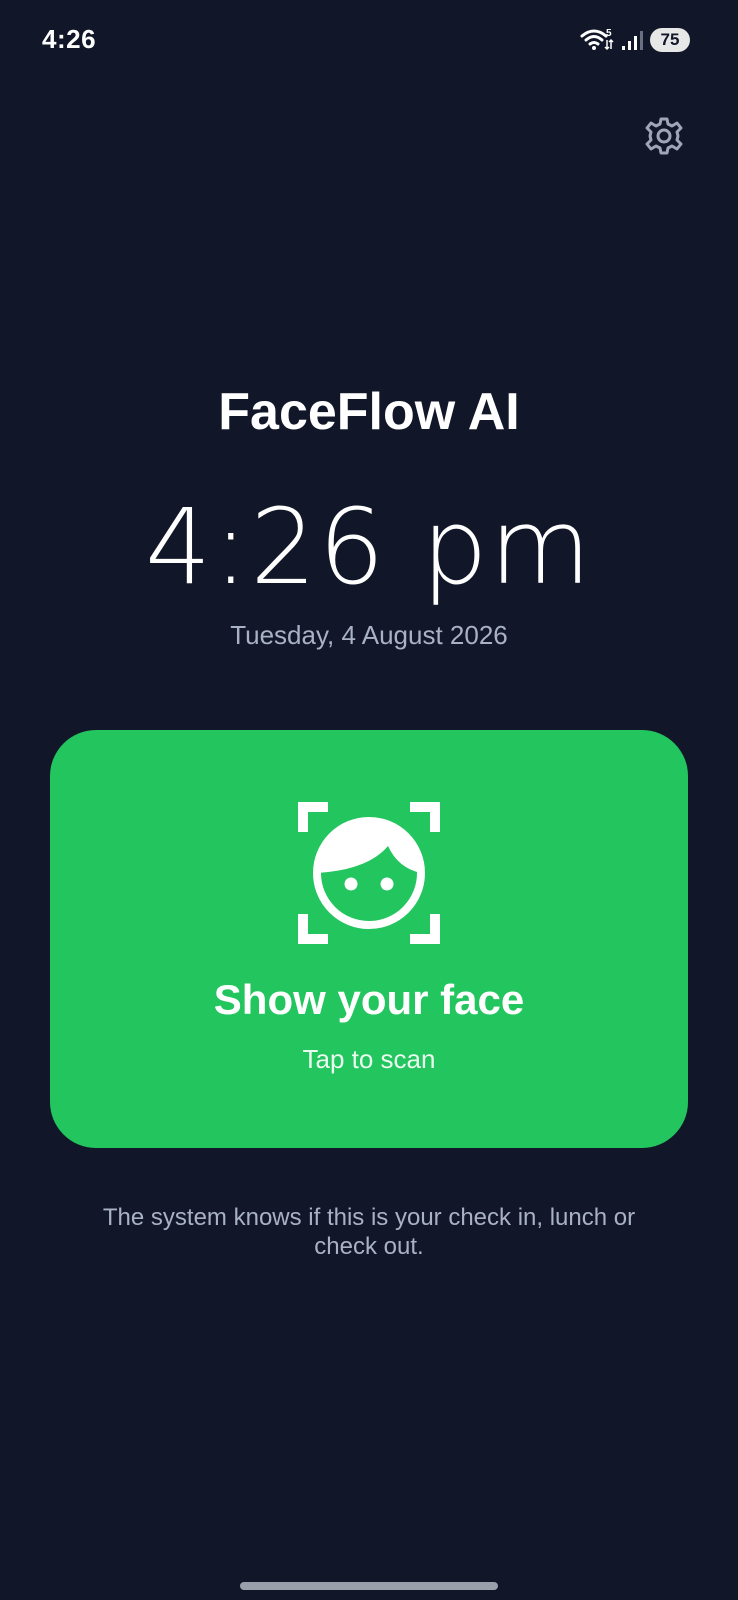  What do you see at coordinates (369, 1059) in the screenshot?
I see `scan-subtitle: Tap to scan` at bounding box center [369, 1059].